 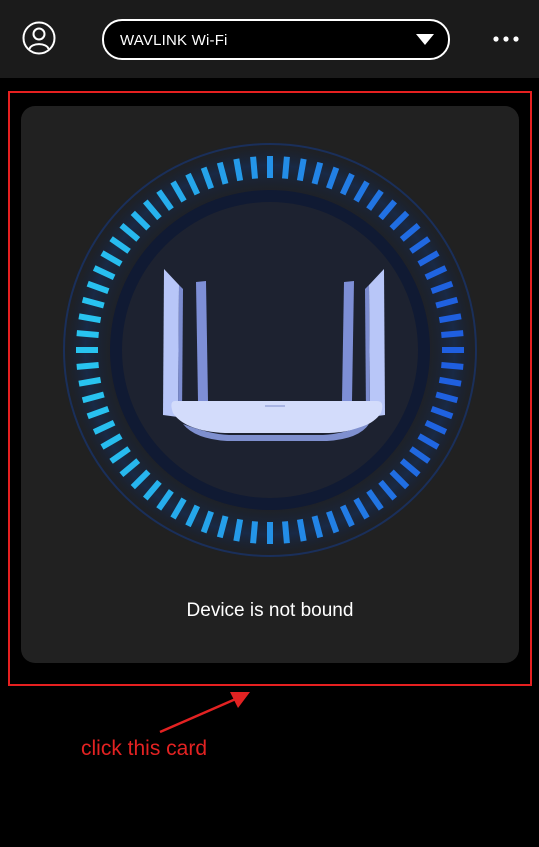 What do you see at coordinates (174, 40) in the screenshot?
I see `network-name: WAVLINK Wi-Fi` at bounding box center [174, 40].